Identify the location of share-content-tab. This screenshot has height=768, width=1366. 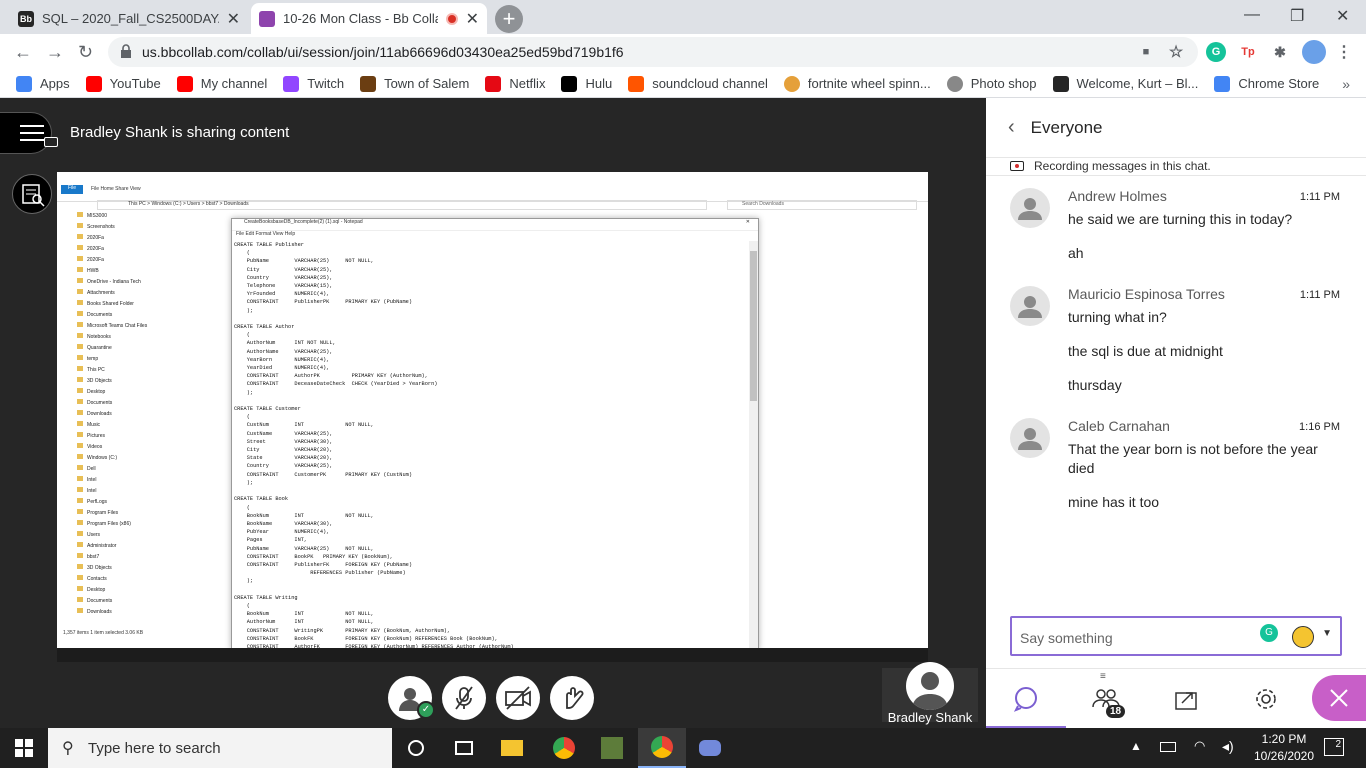
(1186, 699).